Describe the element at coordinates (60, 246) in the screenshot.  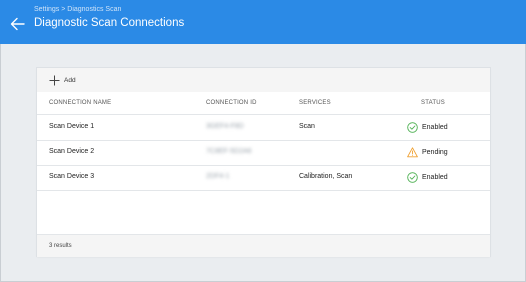
I see `results-count: 3 results` at that location.